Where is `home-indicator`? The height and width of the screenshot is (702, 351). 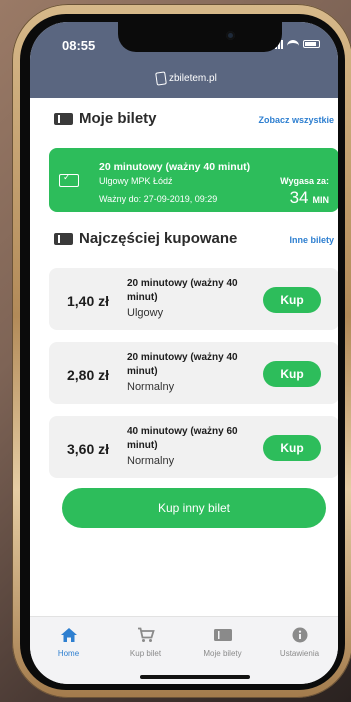
home-indicator is located at coordinates (195, 677).